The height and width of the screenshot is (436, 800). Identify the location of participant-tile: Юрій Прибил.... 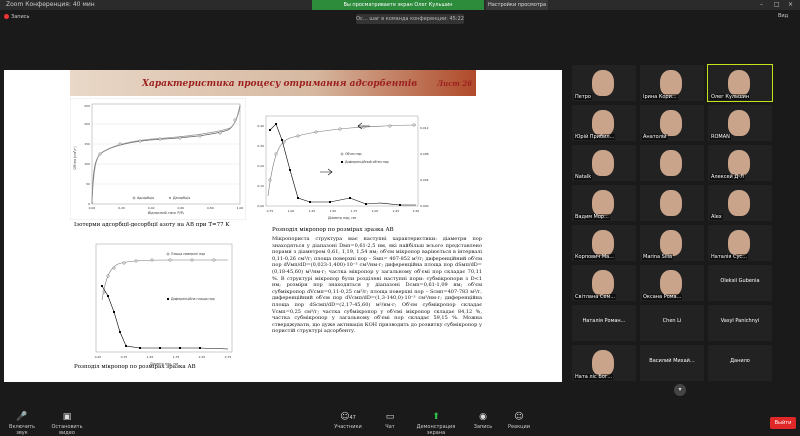
(604, 123).